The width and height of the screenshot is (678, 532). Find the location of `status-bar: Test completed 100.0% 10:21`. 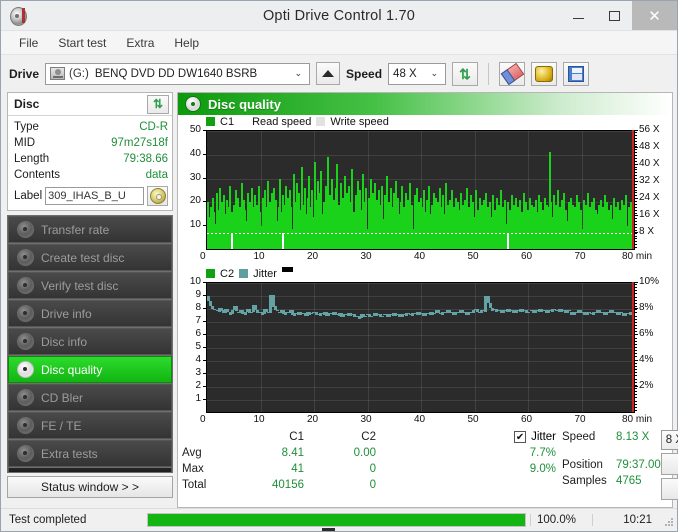

status-bar: Test completed 100.0% 10:21 is located at coordinates (339, 519).